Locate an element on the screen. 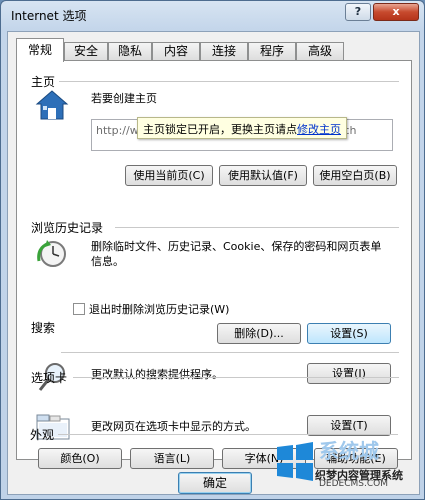 This screenshot has height=500, width=425. languages-button: 语言(L) is located at coordinates (172, 458).